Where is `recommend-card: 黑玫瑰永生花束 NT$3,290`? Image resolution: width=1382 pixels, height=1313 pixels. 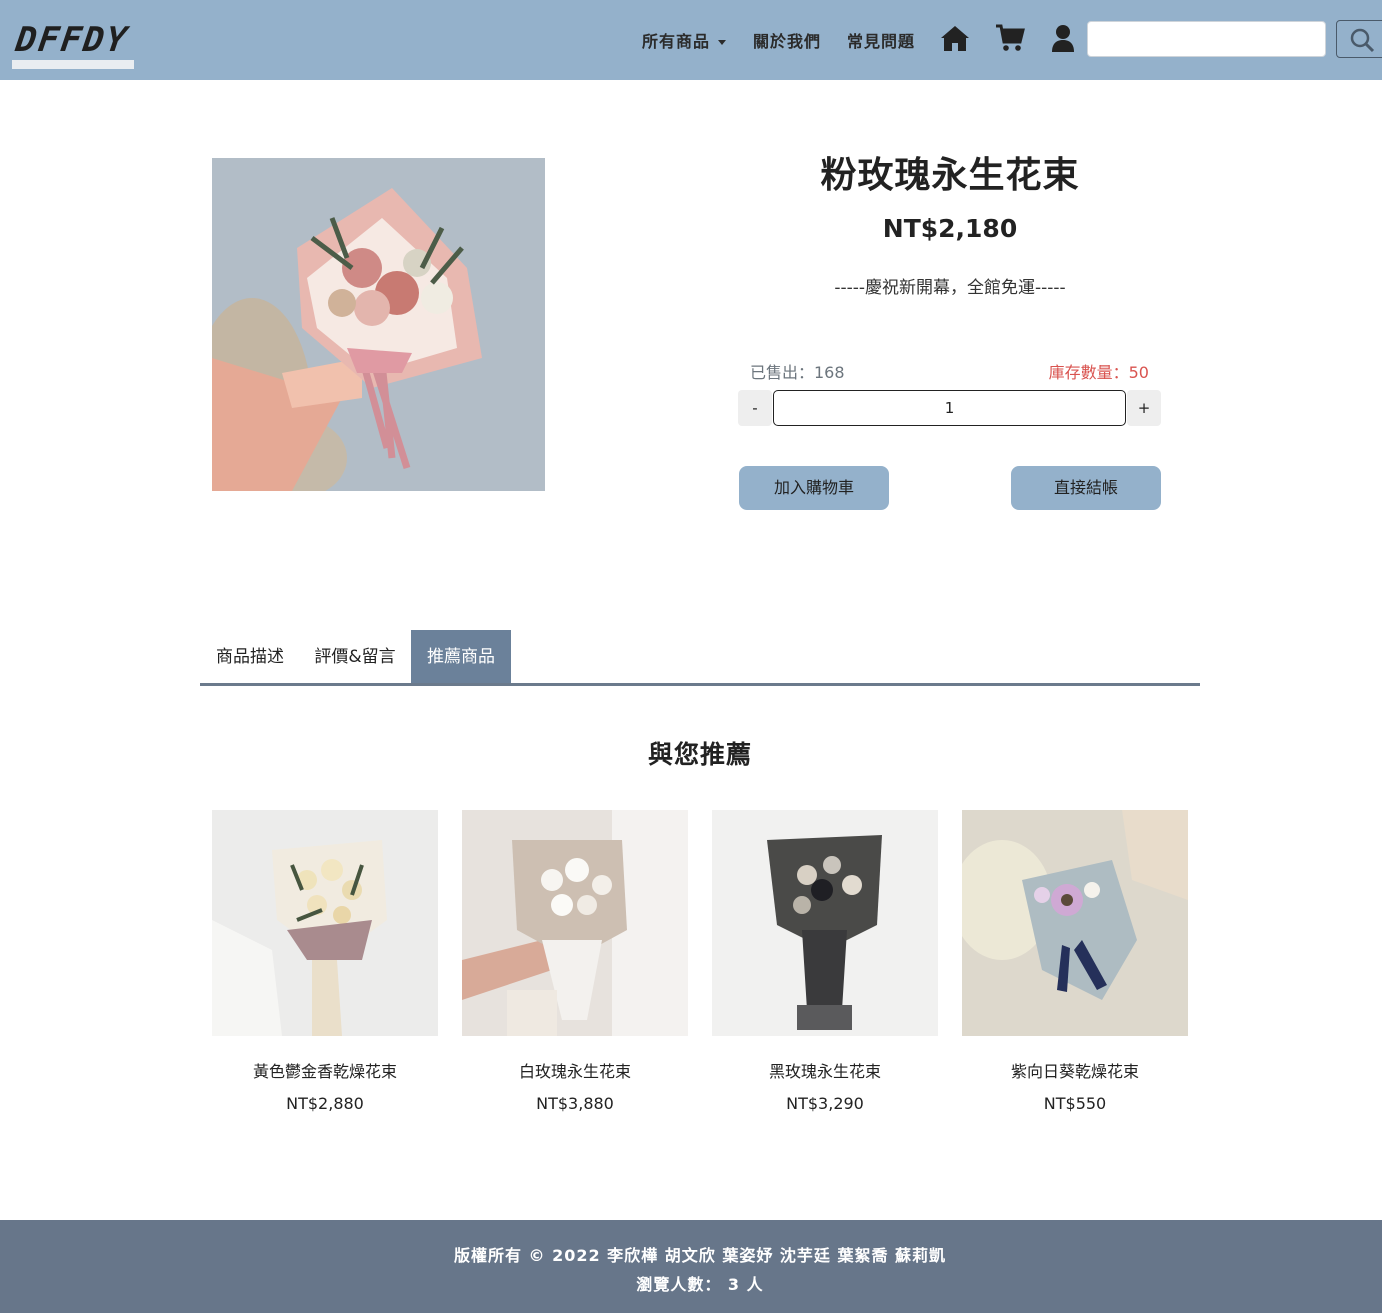
recommend-card: 黑玫瑰永生花束 NT$3,290 is located at coordinates (825, 961).